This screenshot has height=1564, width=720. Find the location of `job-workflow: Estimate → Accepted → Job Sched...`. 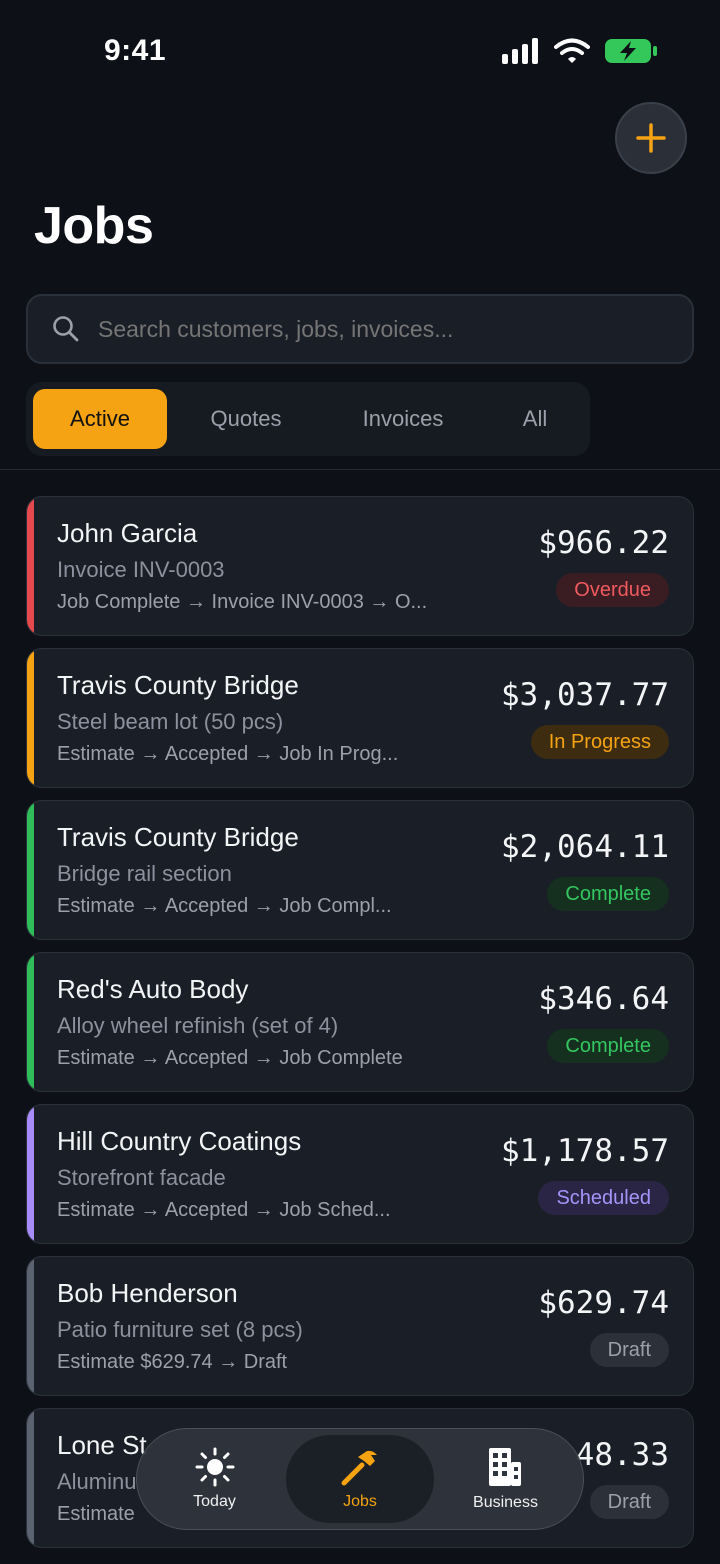

job-workflow: Estimate → Accepted → Job Sched... is located at coordinates (224, 1210).